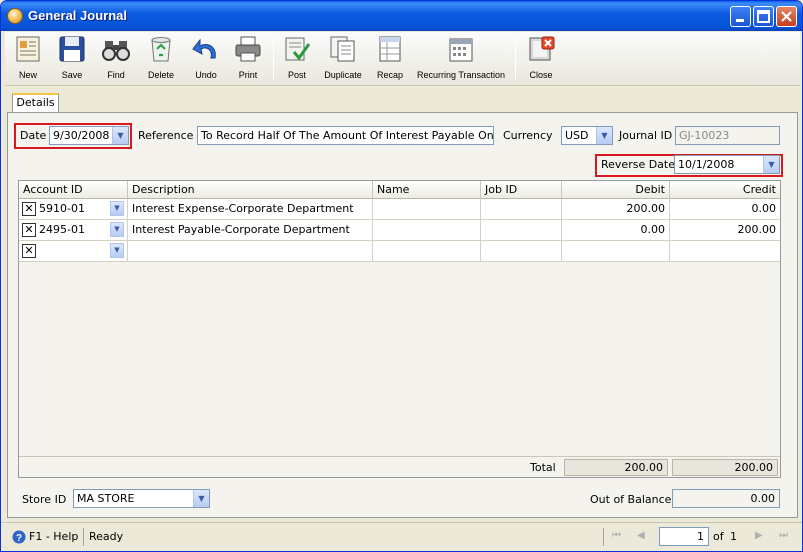 The image size is (803, 552). What do you see at coordinates (706, 164) in the screenshot?
I see `reverse-date-value: 10/1/2008` at bounding box center [706, 164].